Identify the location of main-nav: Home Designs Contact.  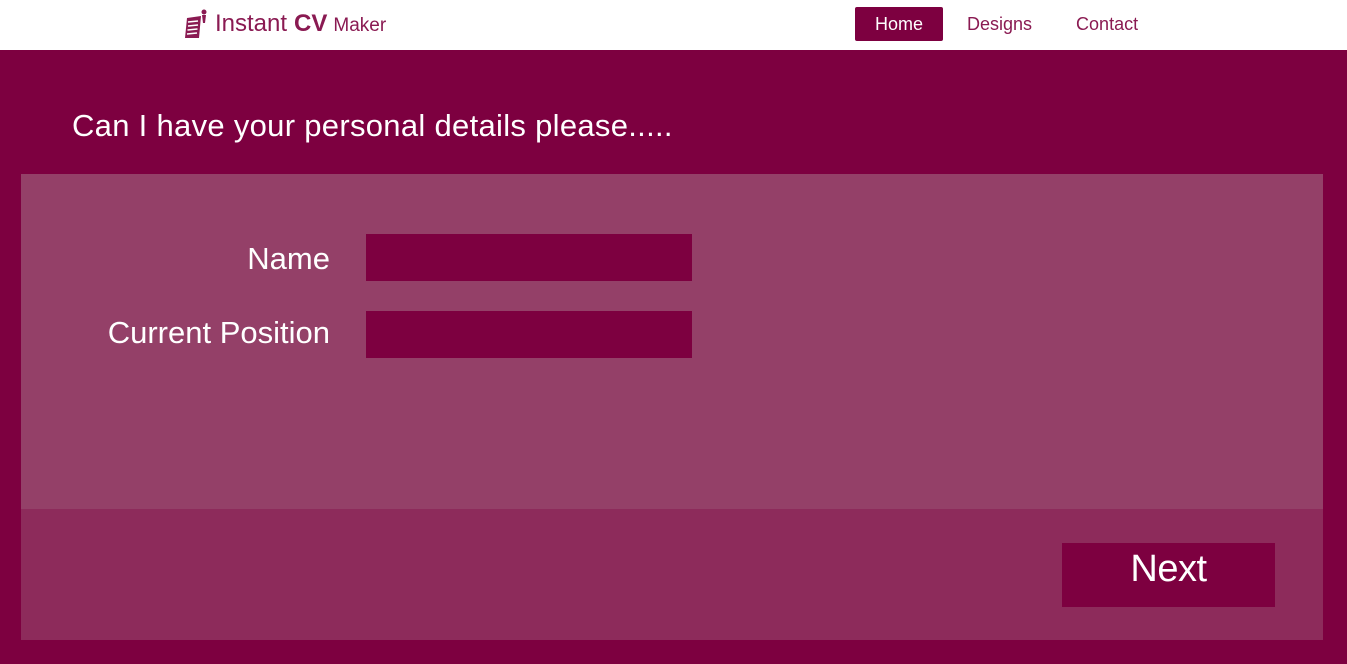
(1006, 24).